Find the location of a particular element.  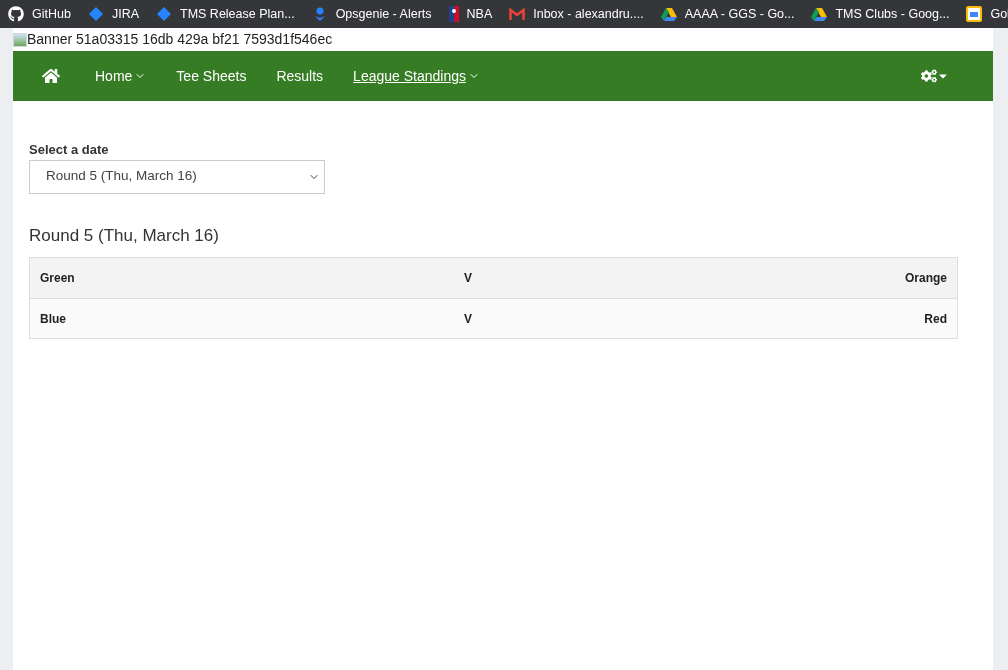

banner-alt-text: Banner 51a03315 16db 429a bf21 7593d1f546ec is located at coordinates (180, 39).